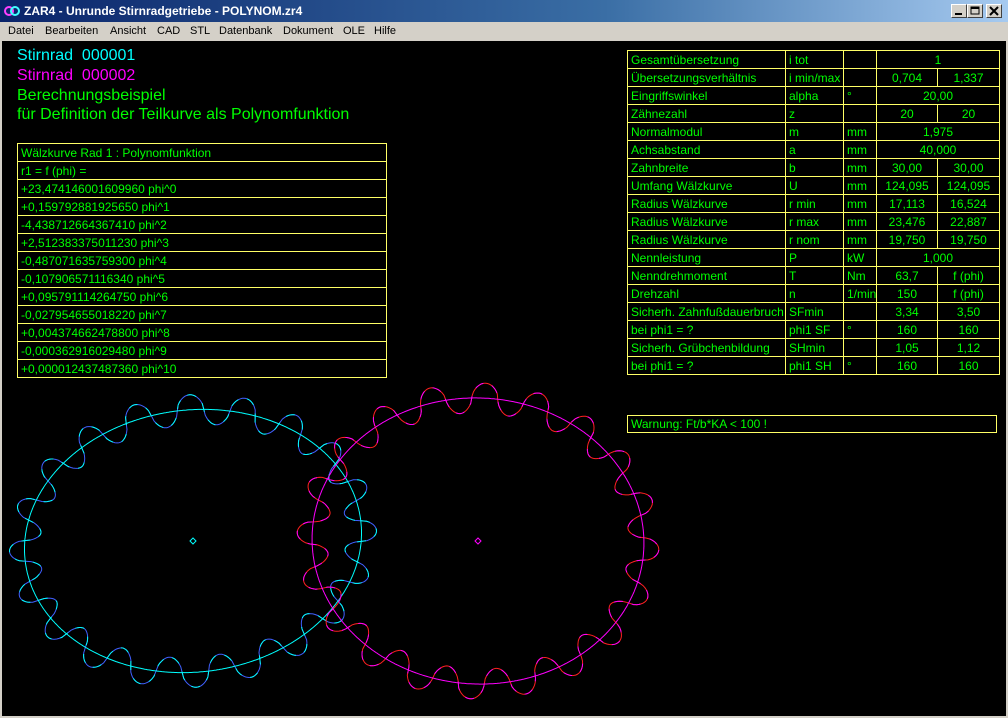  I want to click on result-value-gear2: 3,50, so click(968, 311).